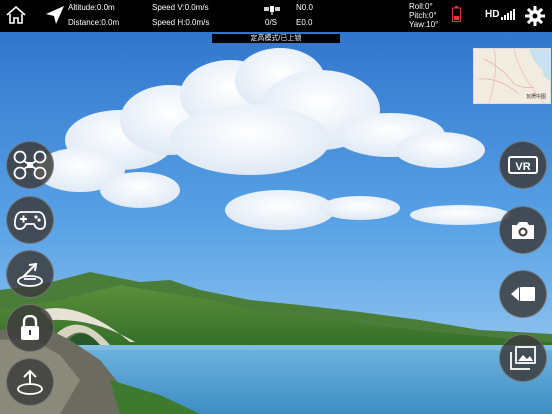 The width and height of the screenshot is (552, 414). What do you see at coordinates (535, 97) in the screenshot?
I see `minimap-label: 瓦楞中图` at bounding box center [535, 97].